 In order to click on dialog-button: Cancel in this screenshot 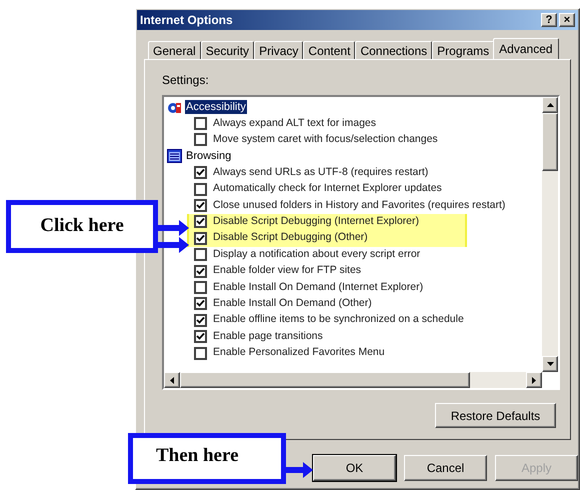, I will do `click(445, 468)`.